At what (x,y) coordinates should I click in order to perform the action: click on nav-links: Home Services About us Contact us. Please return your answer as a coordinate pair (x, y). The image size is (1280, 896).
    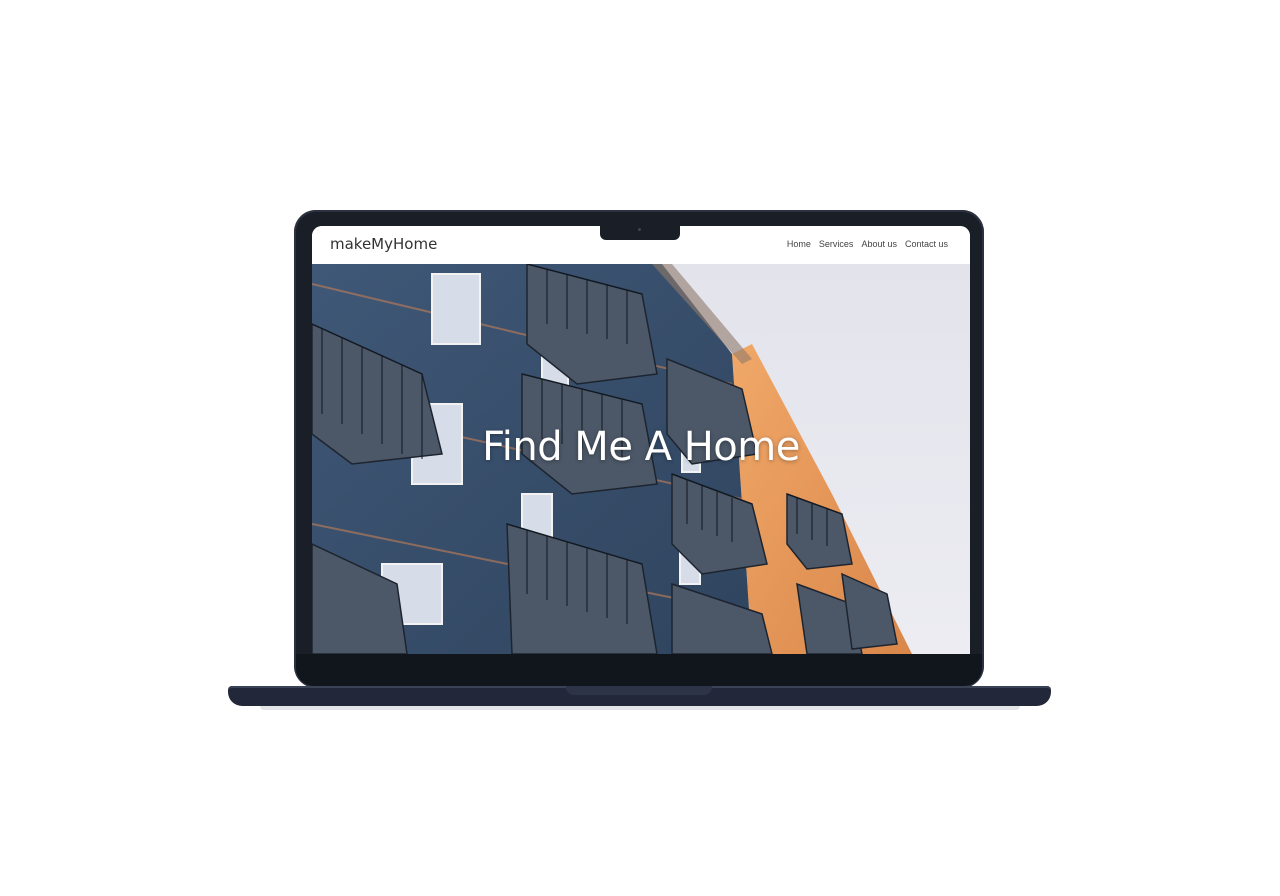
    Looking at the image, I should click on (867, 244).